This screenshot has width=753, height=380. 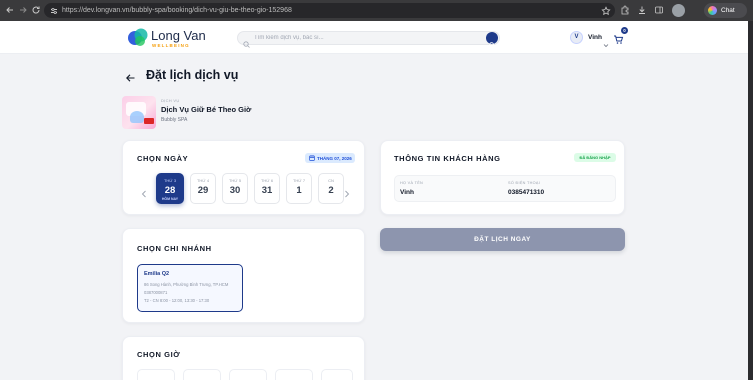 I want to click on month-badge: THÁNG 07, 2026, so click(x=330, y=158).